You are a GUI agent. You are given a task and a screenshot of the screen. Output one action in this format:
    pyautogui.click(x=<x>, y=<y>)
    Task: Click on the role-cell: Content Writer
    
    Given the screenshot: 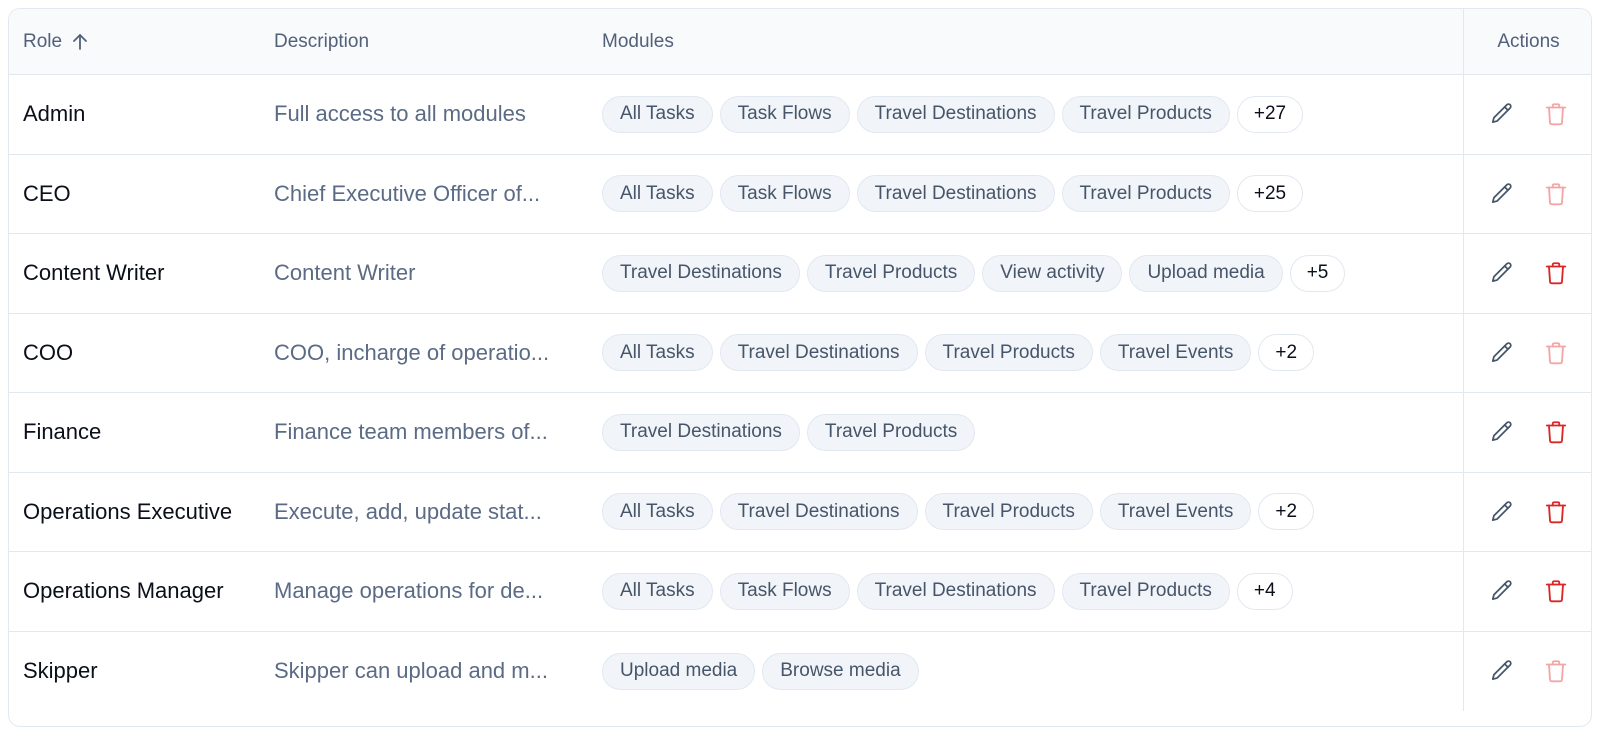 What is the action you would take?
    pyautogui.click(x=141, y=273)
    